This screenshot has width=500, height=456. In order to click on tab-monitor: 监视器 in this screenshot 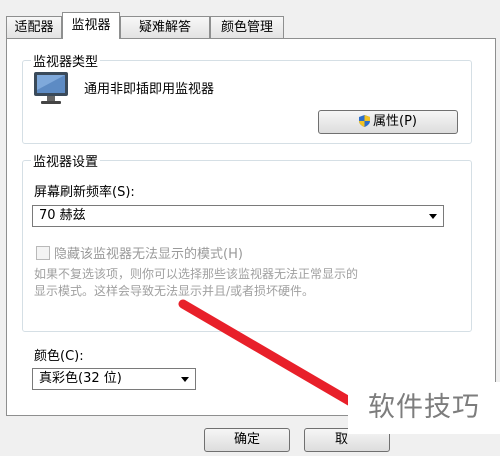, I will do `click(91, 25)`.